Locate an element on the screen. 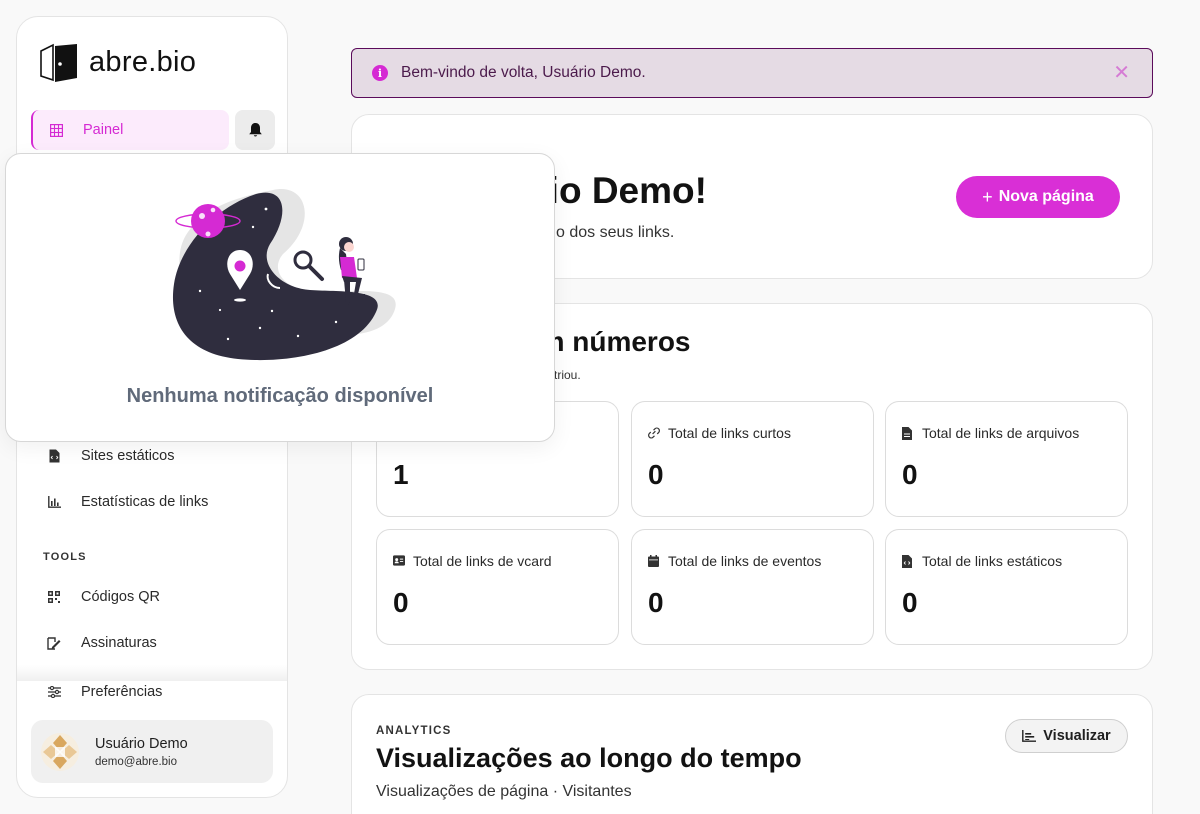 Image resolution: width=1200 pixels, height=814 pixels. stat-label-text: Total de links curtos is located at coordinates (729, 433).